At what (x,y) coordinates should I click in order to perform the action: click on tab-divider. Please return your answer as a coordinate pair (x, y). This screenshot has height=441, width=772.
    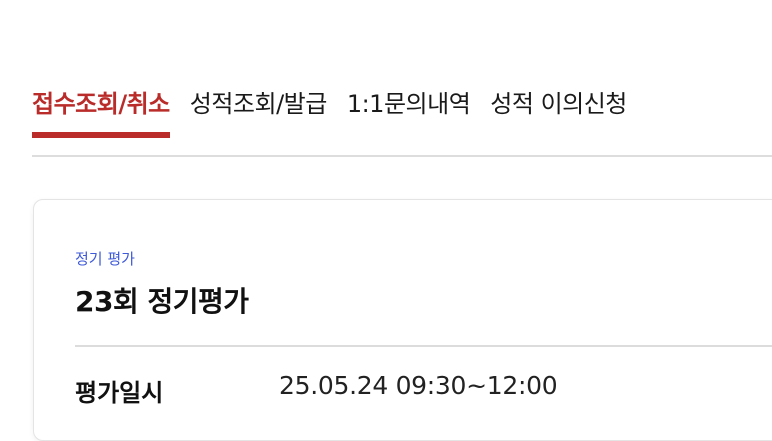
    Looking at the image, I should click on (402, 156).